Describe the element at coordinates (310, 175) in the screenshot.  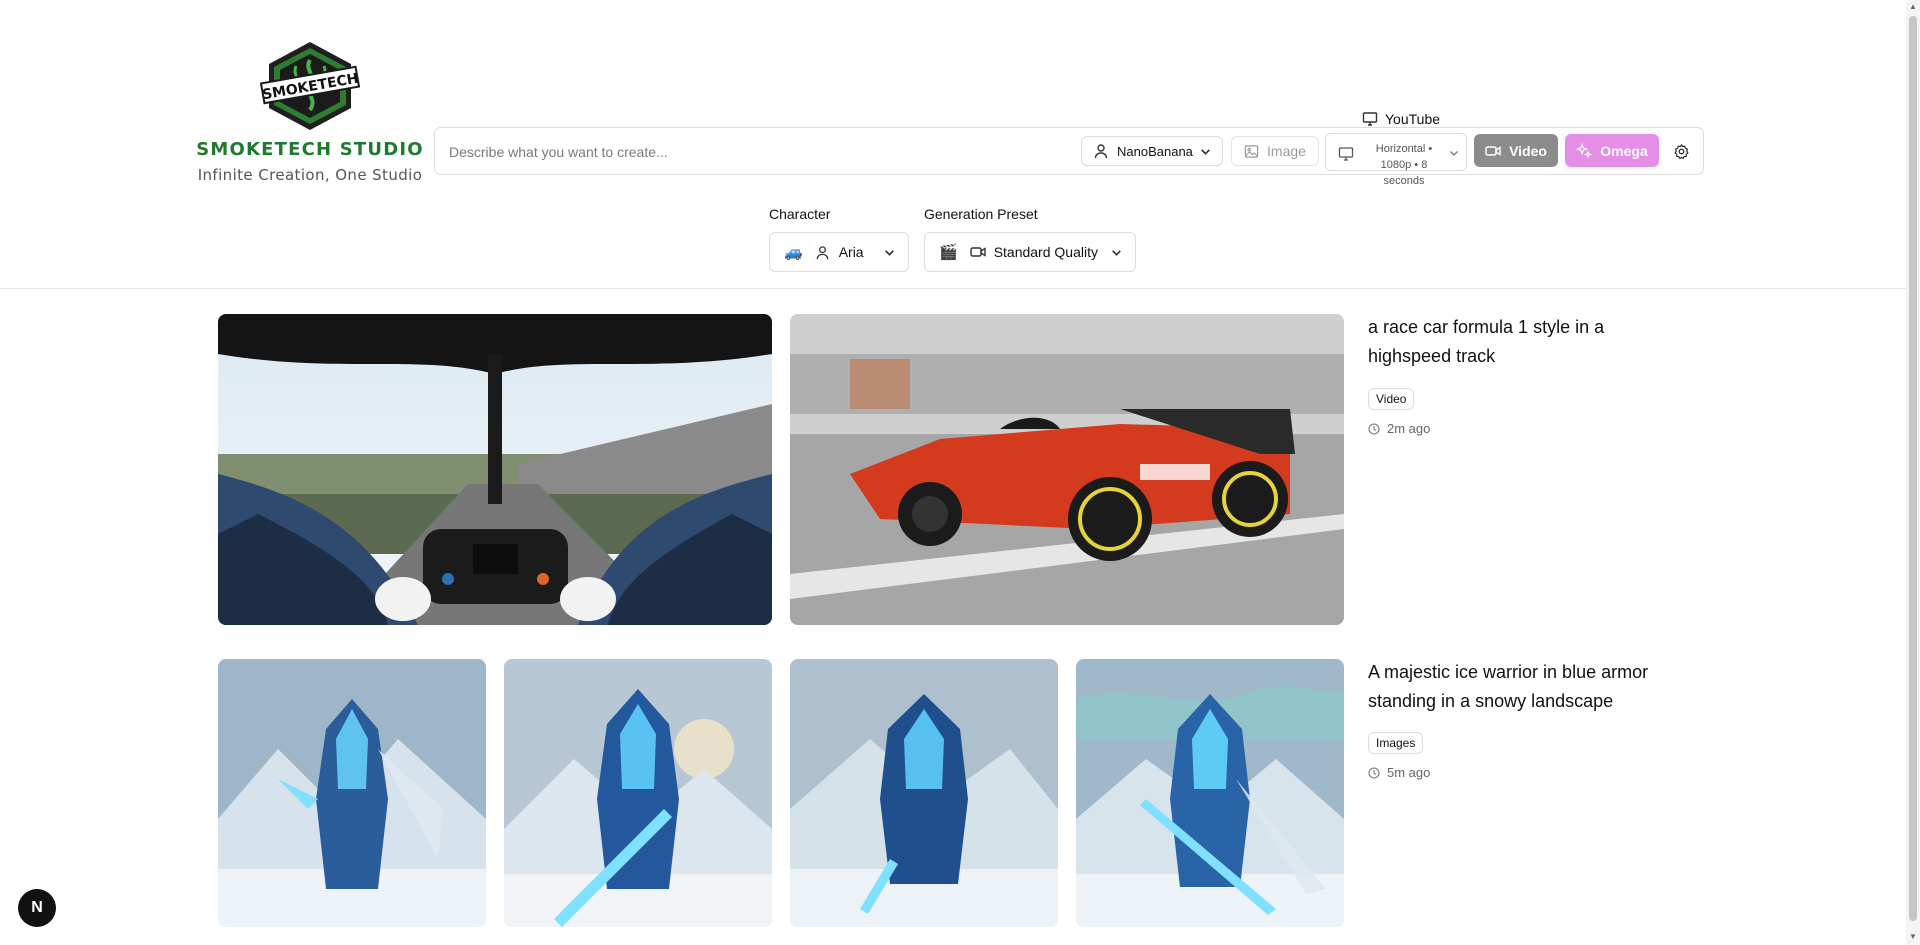
I see `studio-tagline: Infinite Creation, One Studio` at that location.